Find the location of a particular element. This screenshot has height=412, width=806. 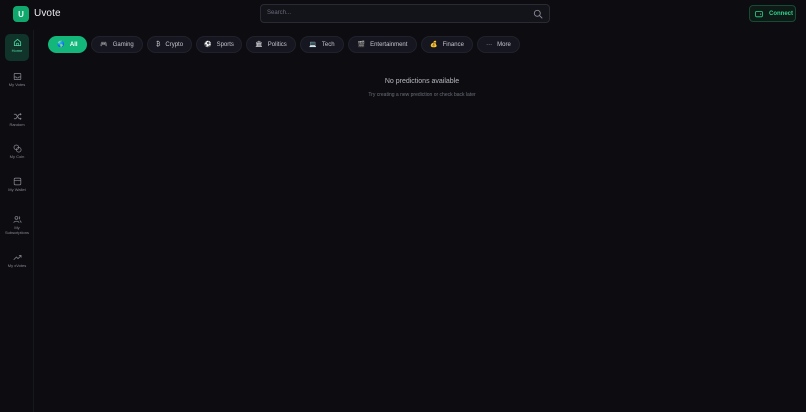

trending-up-icon is located at coordinates (16, 258).